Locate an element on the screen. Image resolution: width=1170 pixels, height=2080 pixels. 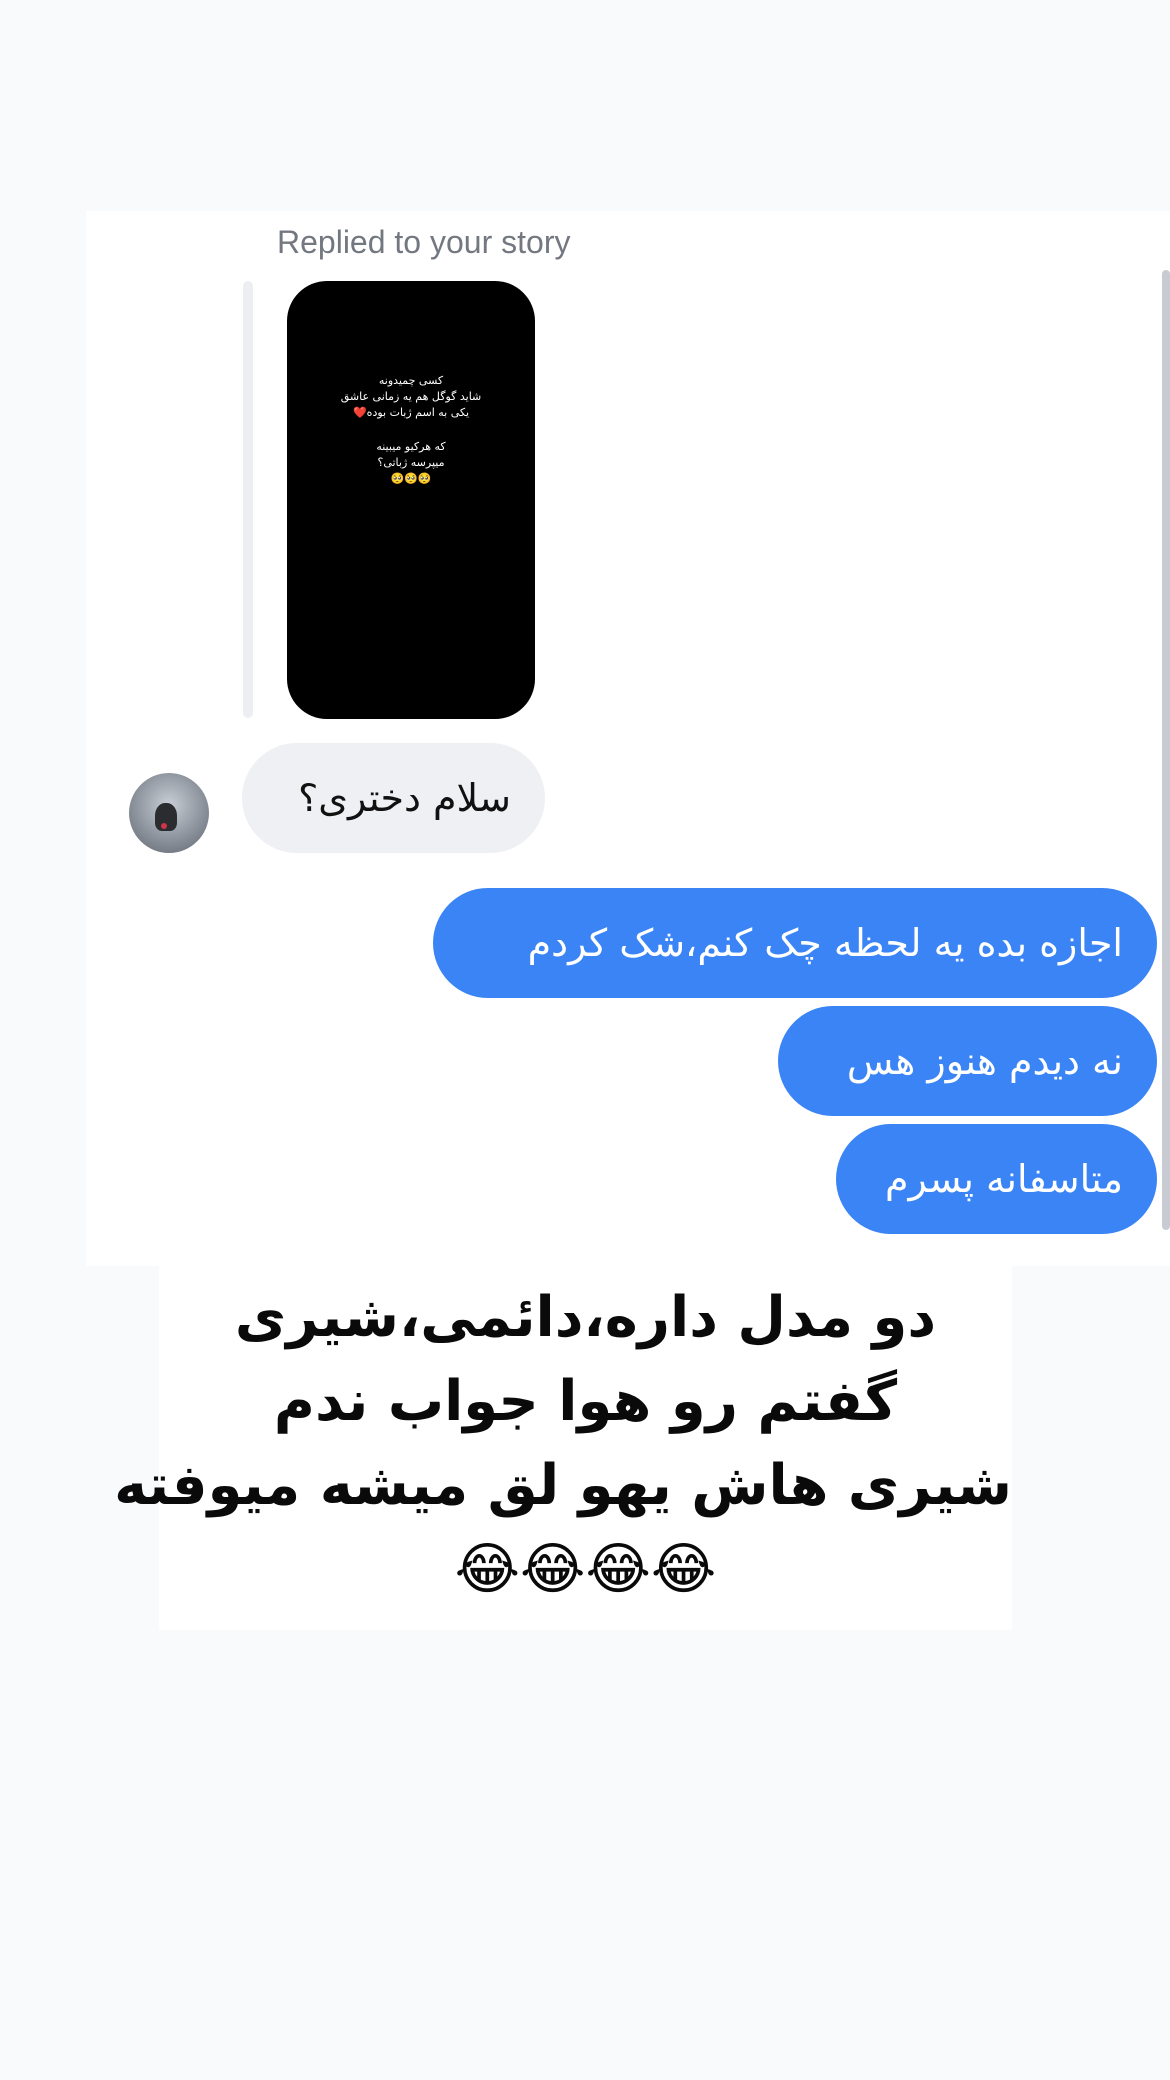
avatar-accent is located at coordinates (164, 826).